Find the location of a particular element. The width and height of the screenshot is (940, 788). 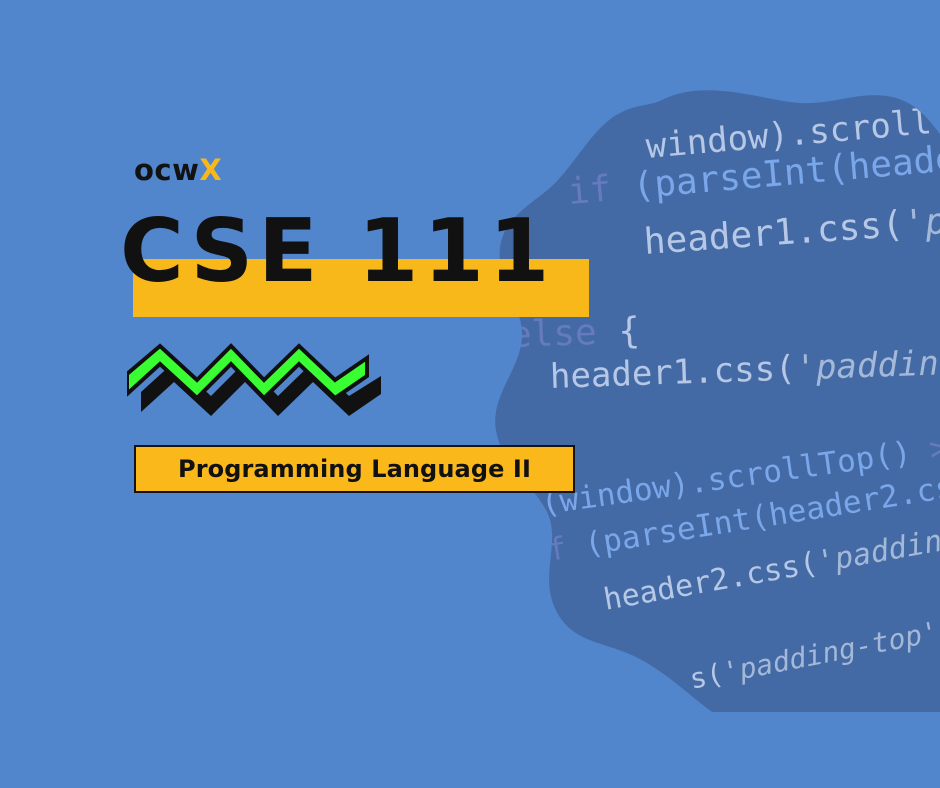

course-title-block: CSE 111 is located at coordinates (368, 268).